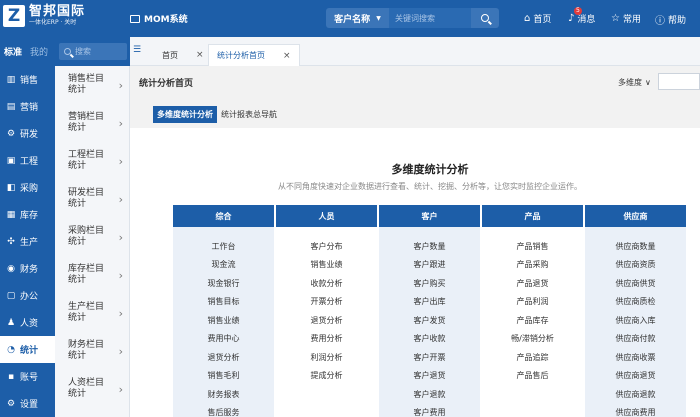 The image size is (700, 417). What do you see at coordinates (223, 376) in the screenshot?
I see `analysis-link: 销售毛利` at bounding box center [223, 376].